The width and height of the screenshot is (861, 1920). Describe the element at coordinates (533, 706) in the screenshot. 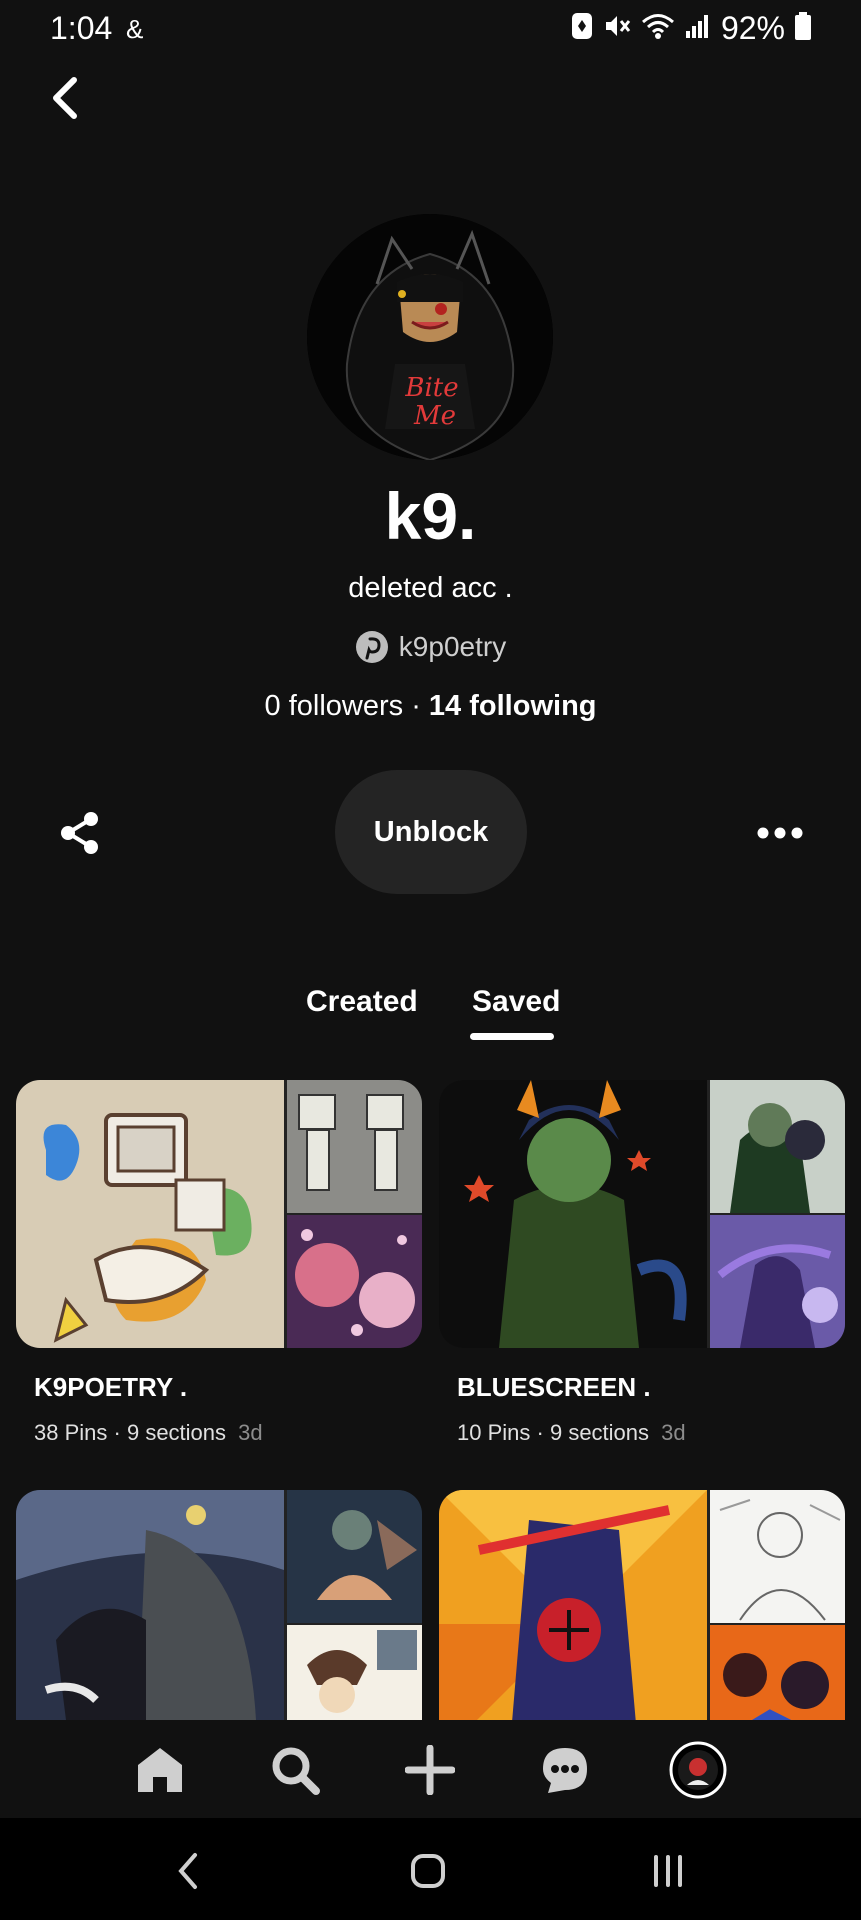

I see `following-label: following` at that location.